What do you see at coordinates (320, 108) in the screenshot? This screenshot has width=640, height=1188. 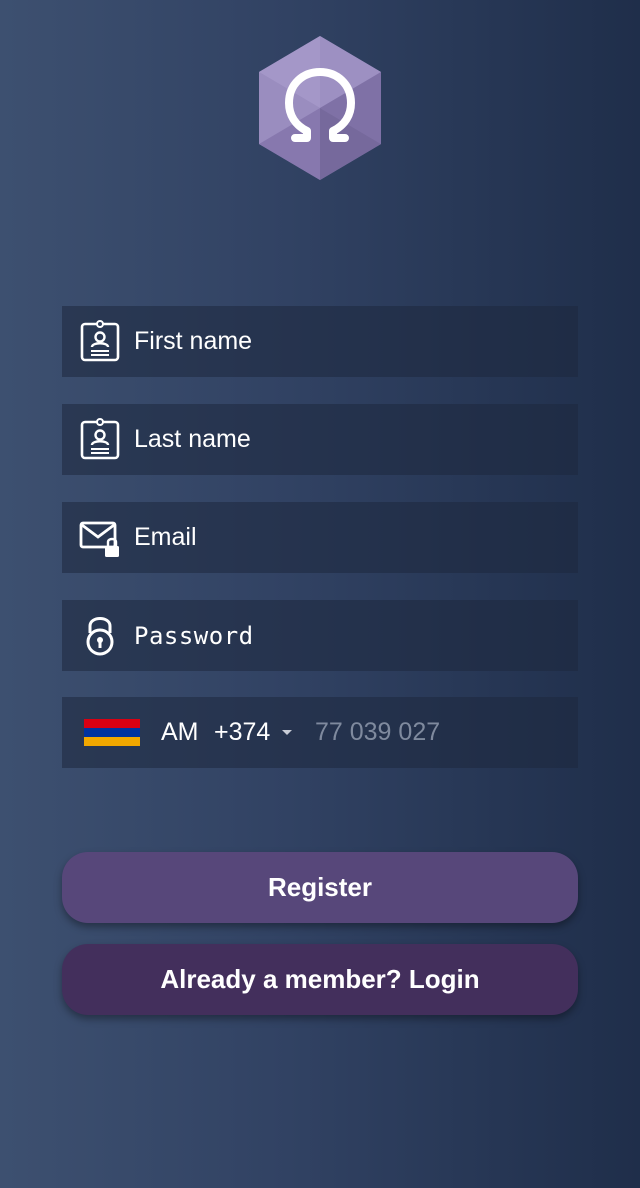 I see `app-logo` at bounding box center [320, 108].